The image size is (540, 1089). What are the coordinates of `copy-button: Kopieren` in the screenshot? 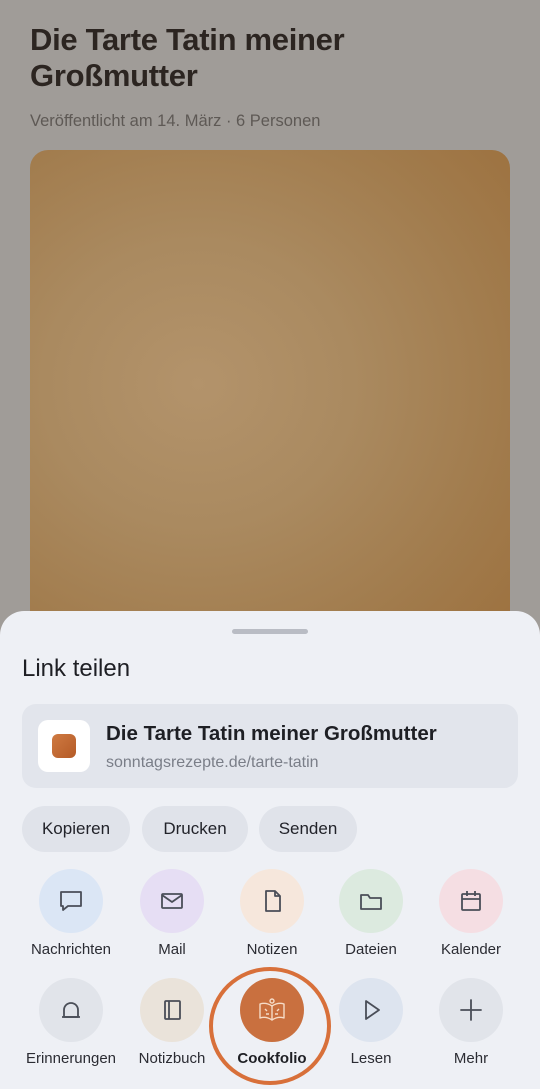 It's located at (76, 829).